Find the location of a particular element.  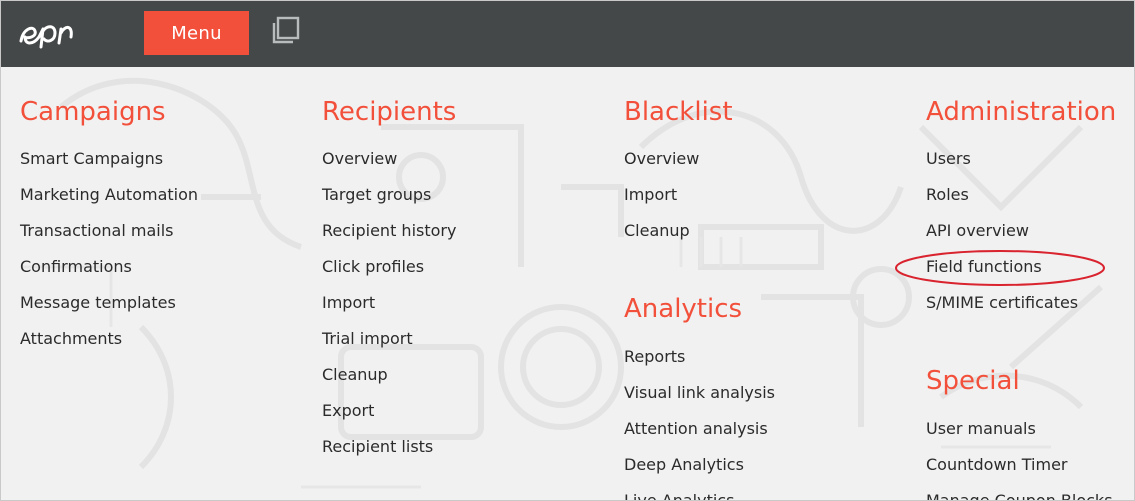

heading-recipients: Recipients is located at coordinates (389, 112).